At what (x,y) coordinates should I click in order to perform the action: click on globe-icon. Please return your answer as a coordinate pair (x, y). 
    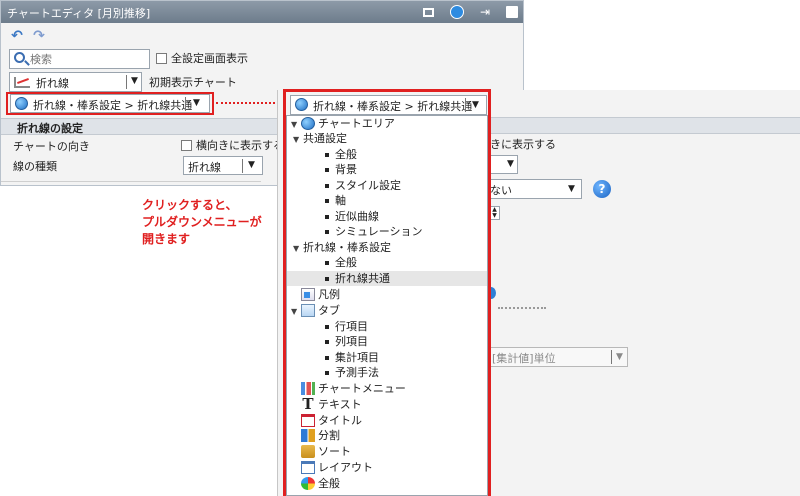
    Looking at the image, I should click on (21, 103).